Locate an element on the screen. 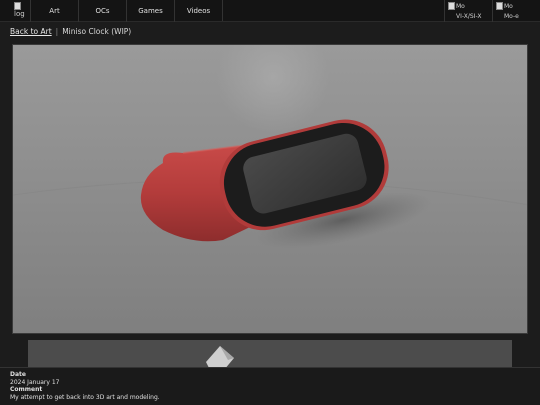  ext1-line1: Mo is located at coordinates (460, 6).